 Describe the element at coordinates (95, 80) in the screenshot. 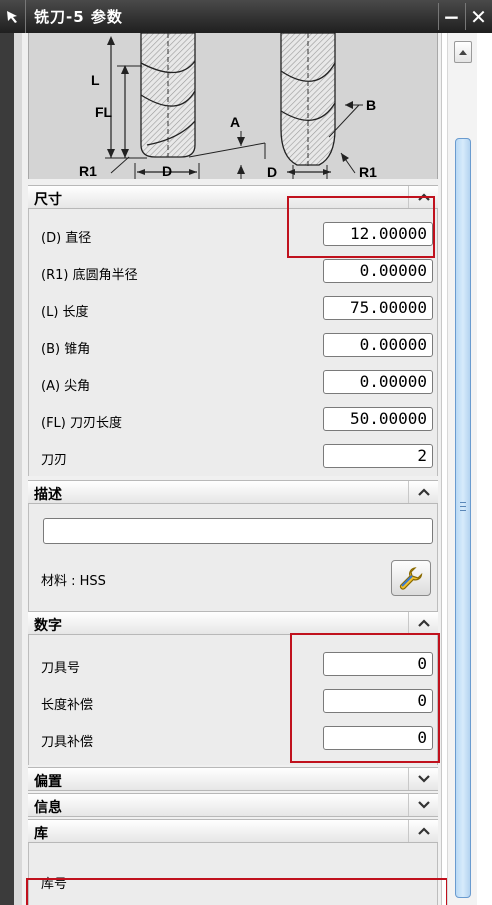

I see `label-l: L` at that location.